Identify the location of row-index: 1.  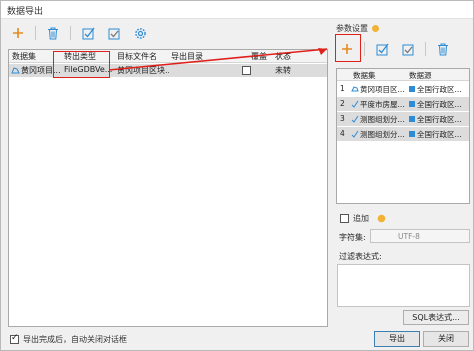
(342, 88).